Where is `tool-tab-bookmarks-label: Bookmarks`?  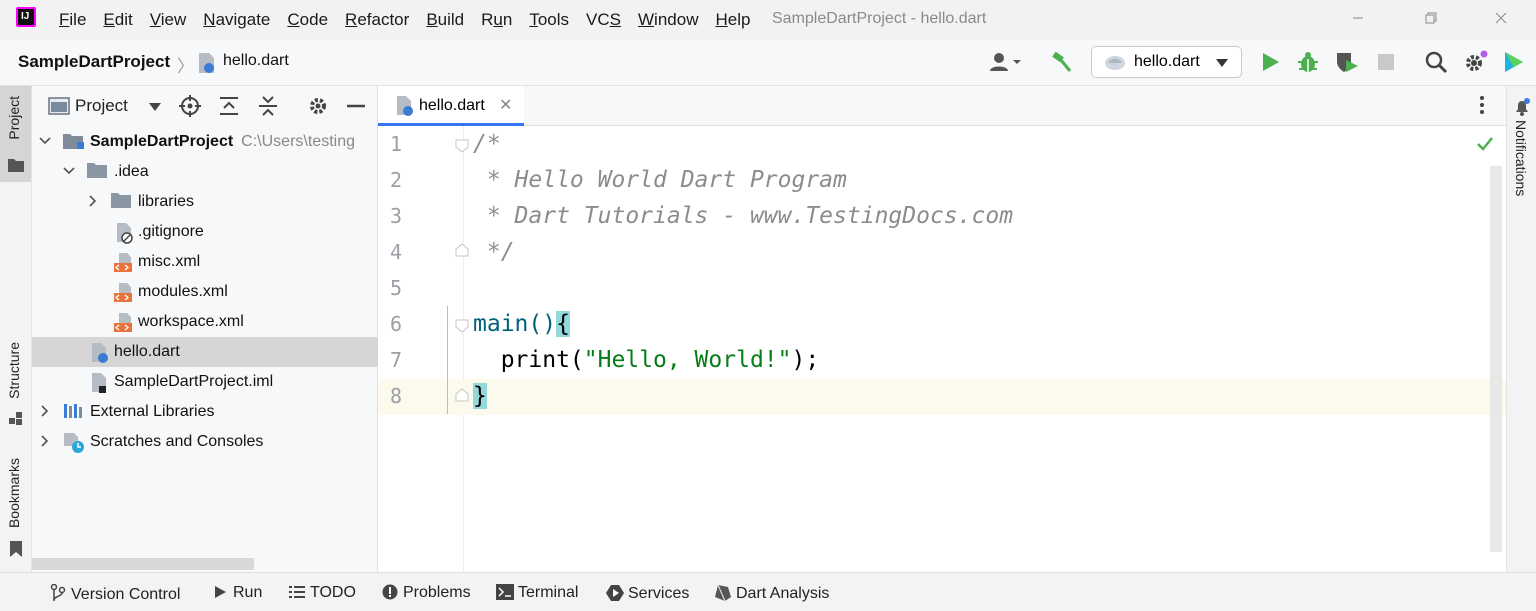 tool-tab-bookmarks-label: Bookmarks is located at coordinates (14, 493).